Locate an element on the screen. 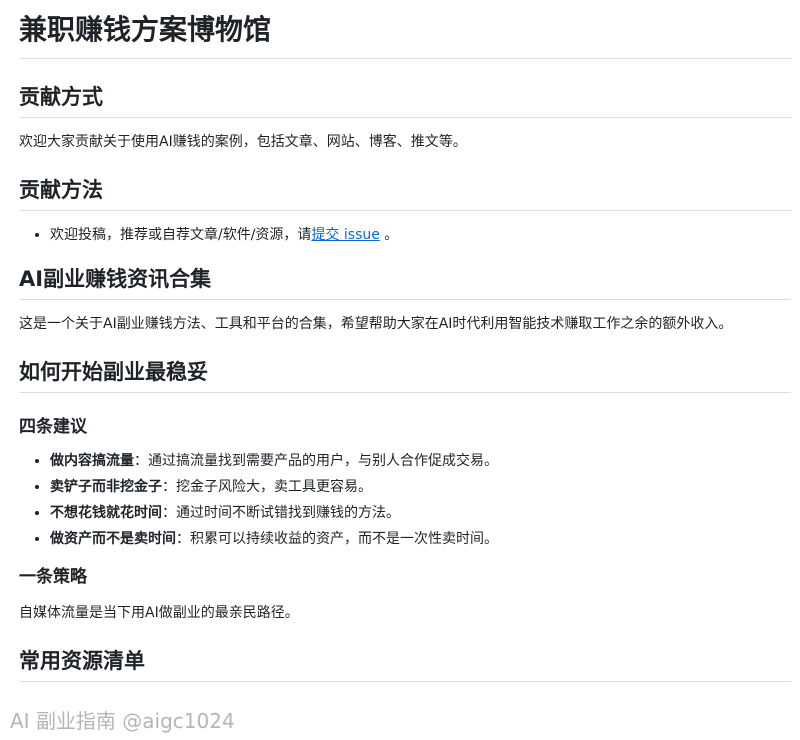 The height and width of the screenshot is (740, 800). contribution-way-text: 欢迎大家贡献关于使用AI赚钱的案例，包括文章、网站、博客、推文等。 is located at coordinates (243, 142).